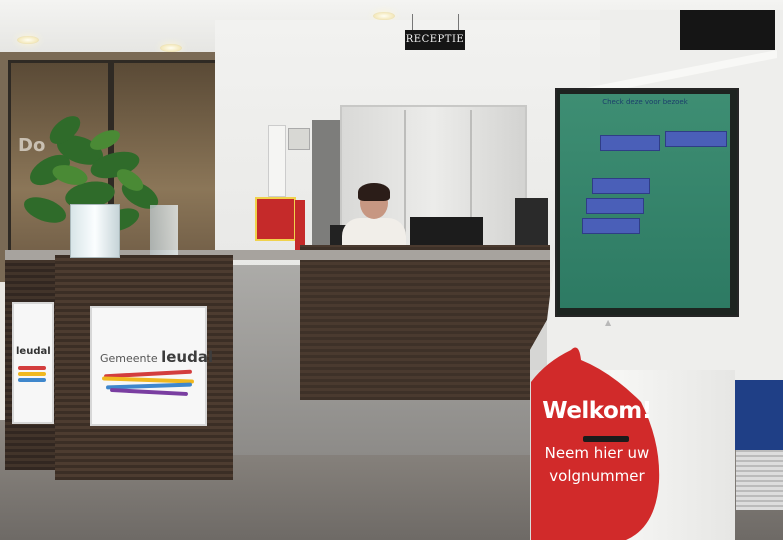  What do you see at coordinates (374, 192) in the screenshot?
I see `receptionist-hair` at bounding box center [374, 192].